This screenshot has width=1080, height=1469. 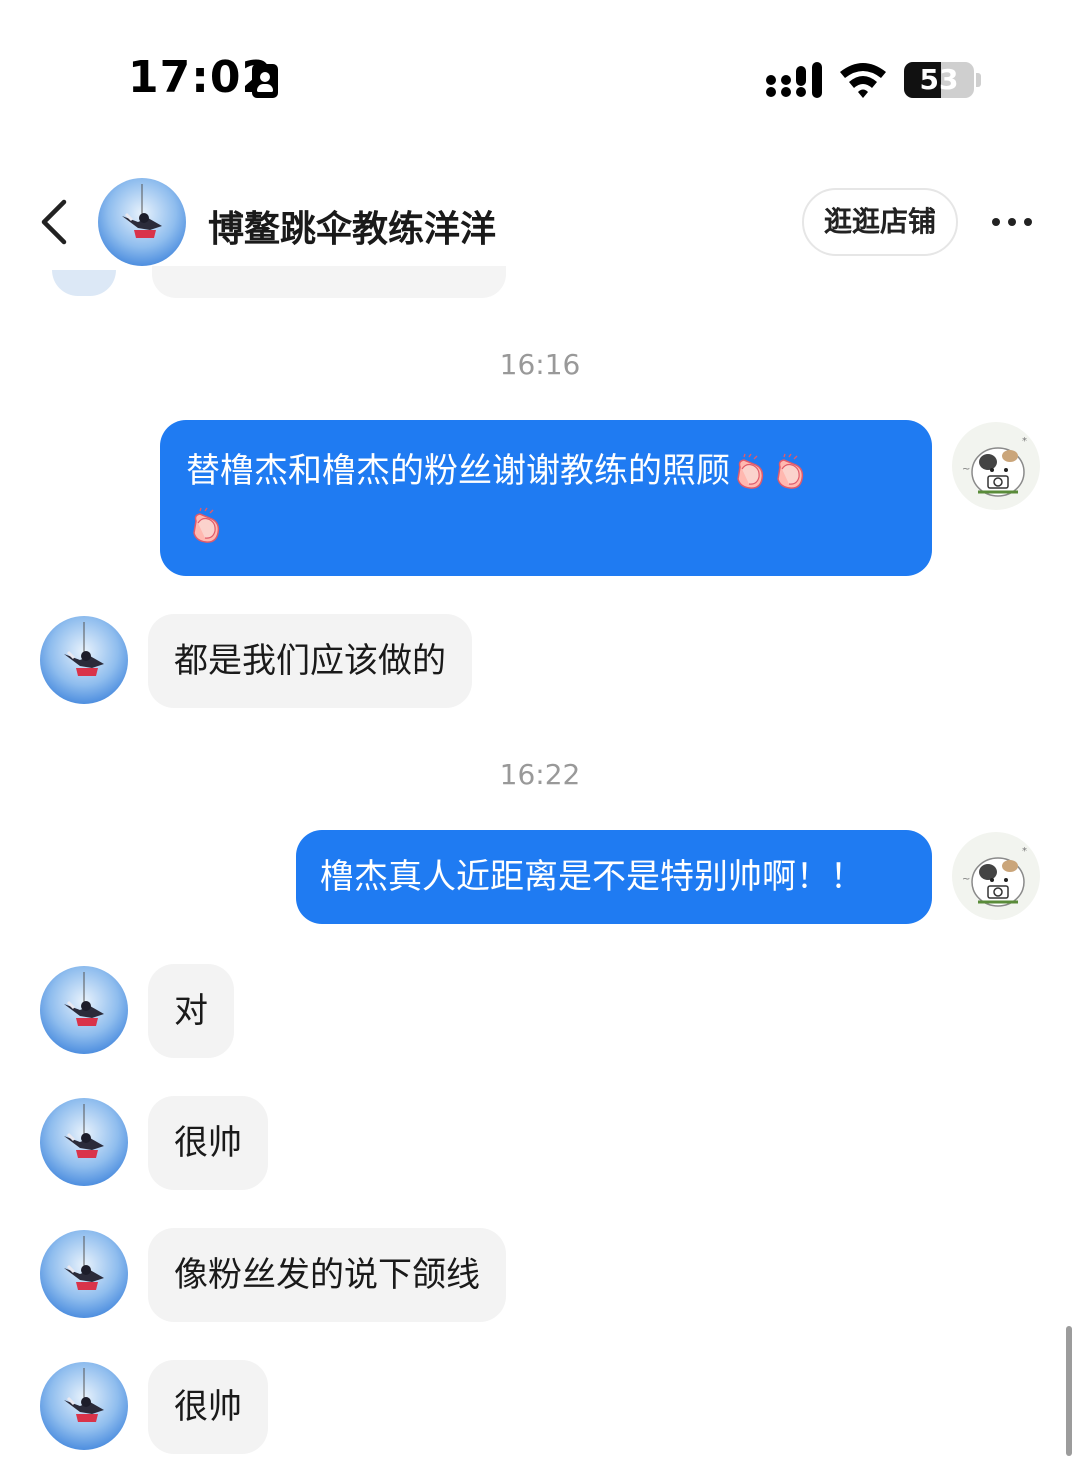 What do you see at coordinates (546, 498) in the screenshot?
I see `outgoing-message-bubble: 替橹杰和橹杰的粉丝谢谢教练的照顾` at bounding box center [546, 498].